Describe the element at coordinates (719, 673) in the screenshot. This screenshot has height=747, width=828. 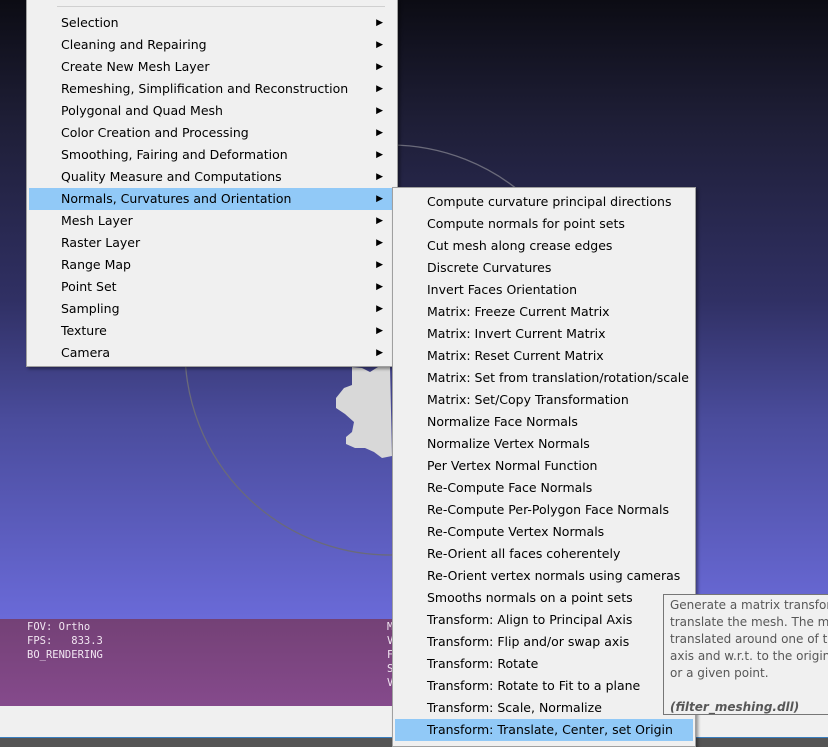
I see `tooltip-line: or a given point.` at that location.